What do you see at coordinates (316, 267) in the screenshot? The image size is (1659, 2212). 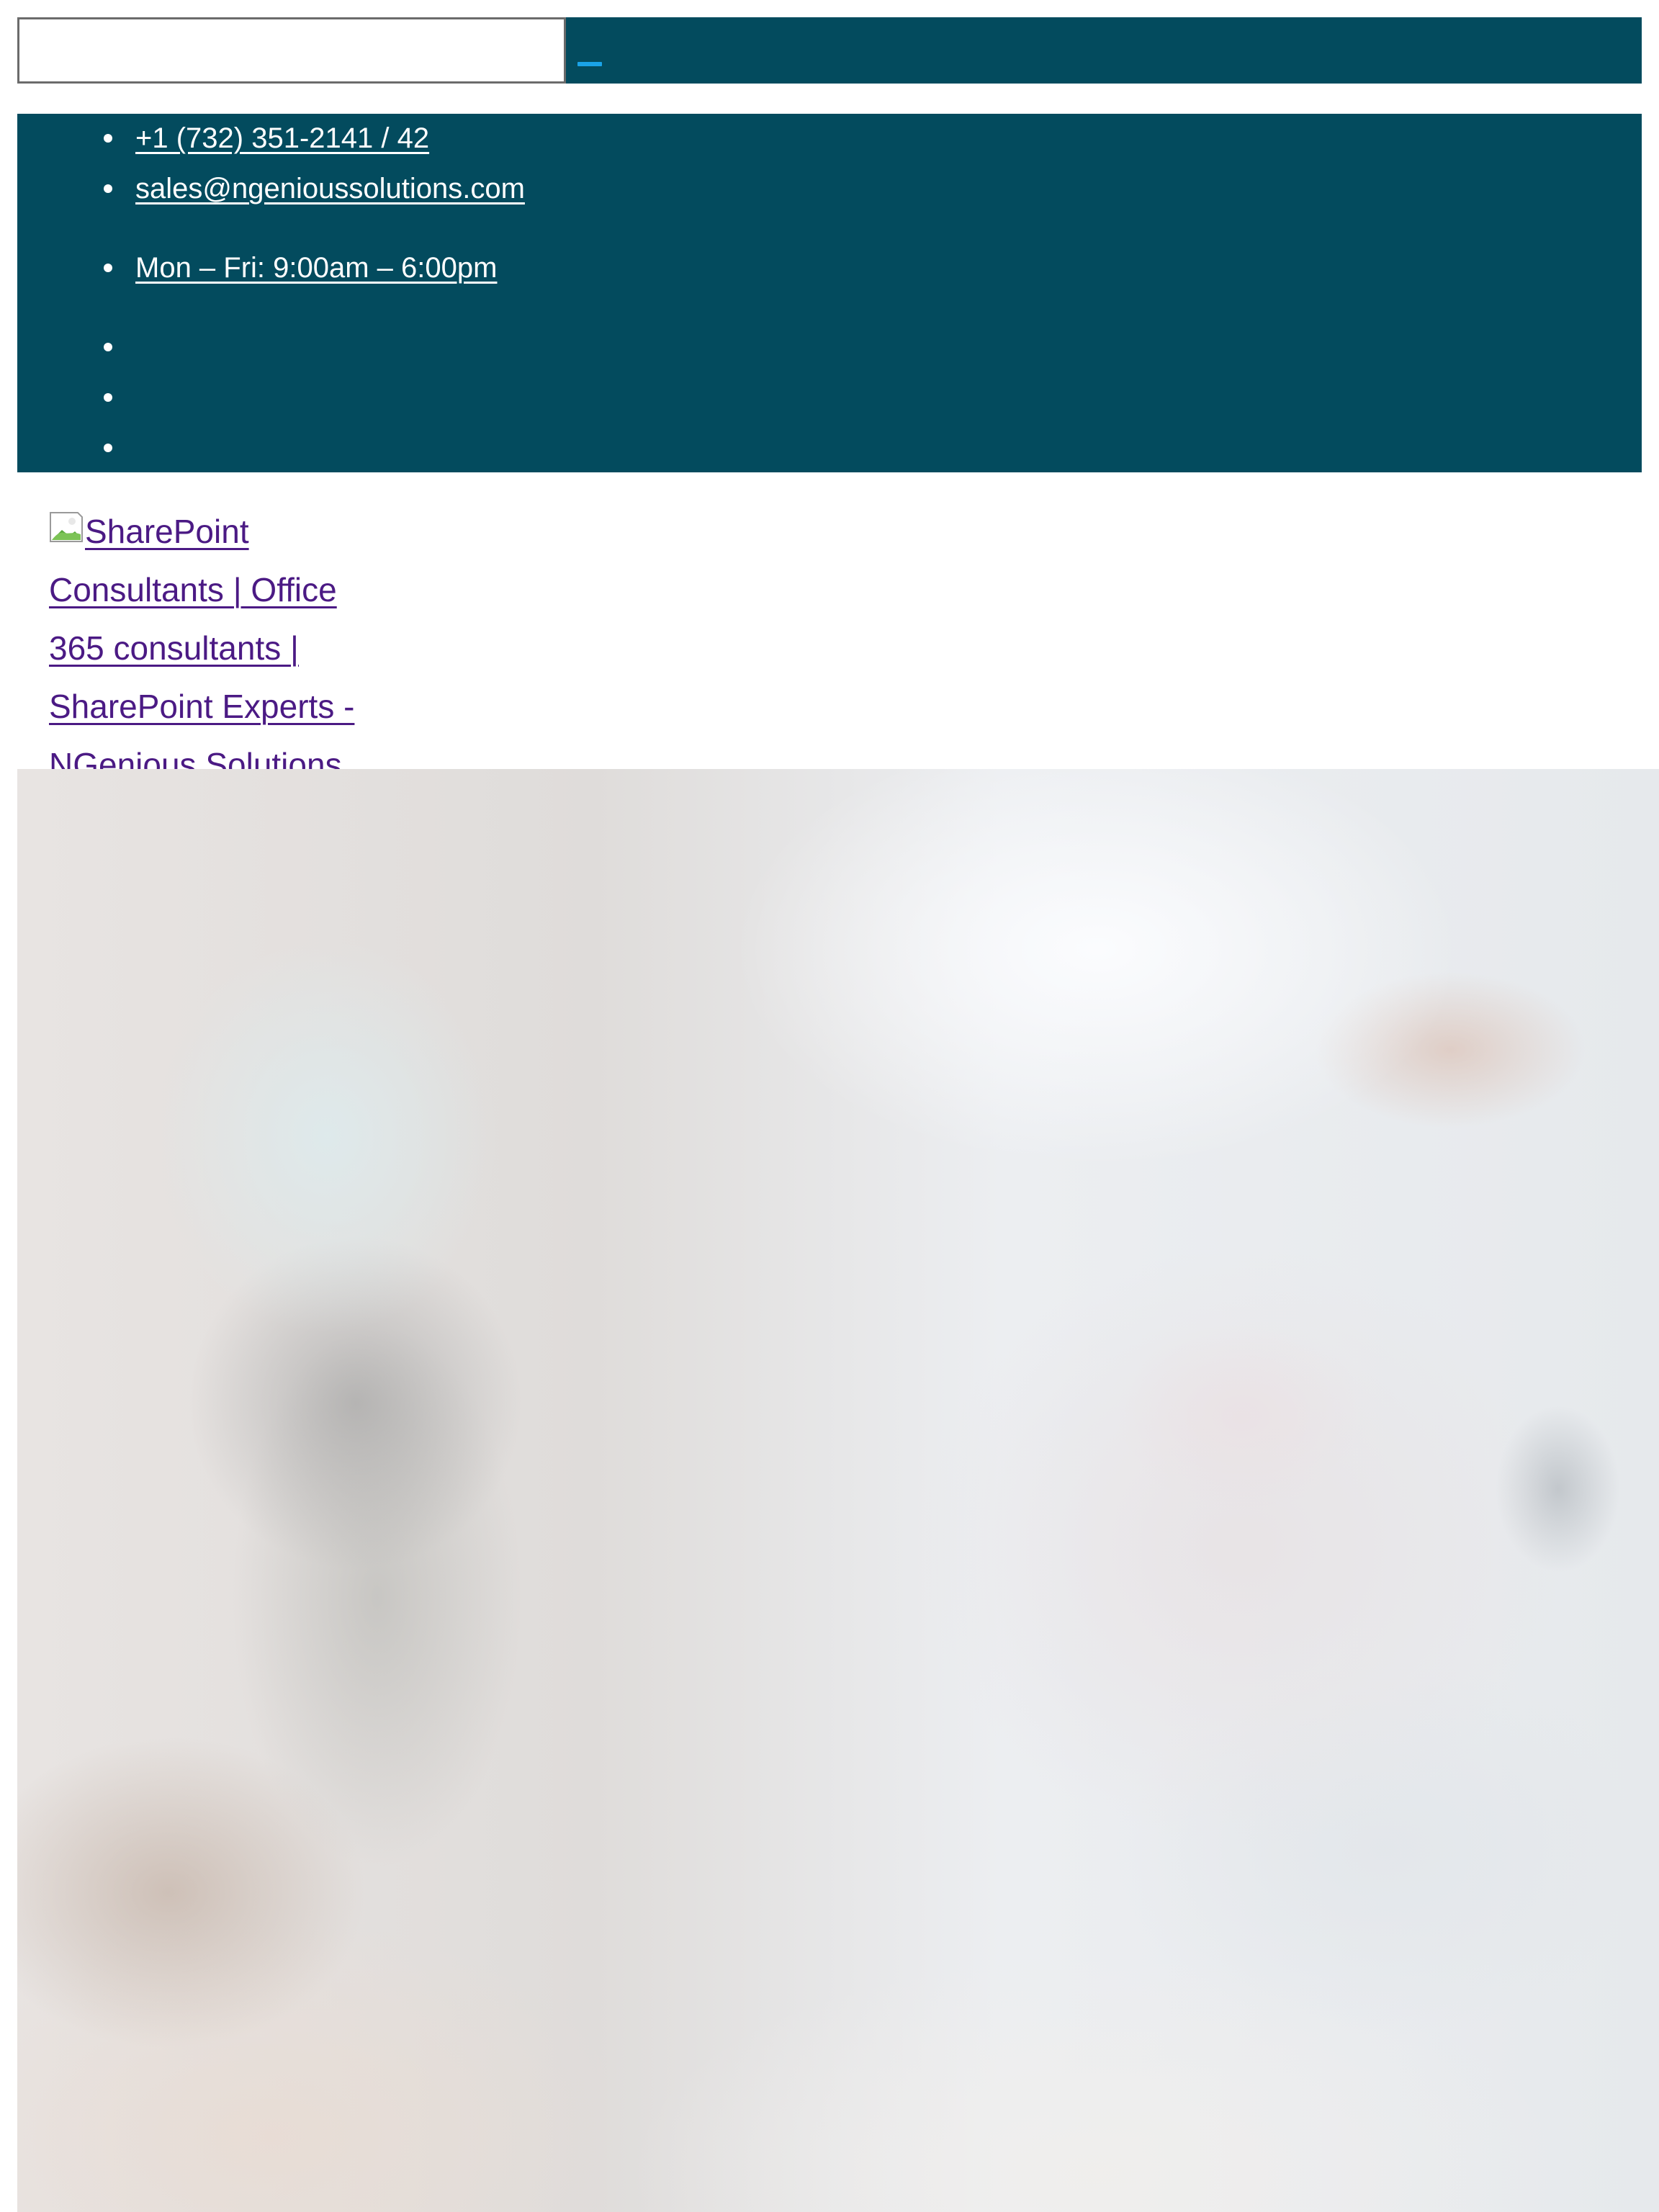 I see `hours-link: Mon – Fri: 9:00am – 6:00pm` at bounding box center [316, 267].